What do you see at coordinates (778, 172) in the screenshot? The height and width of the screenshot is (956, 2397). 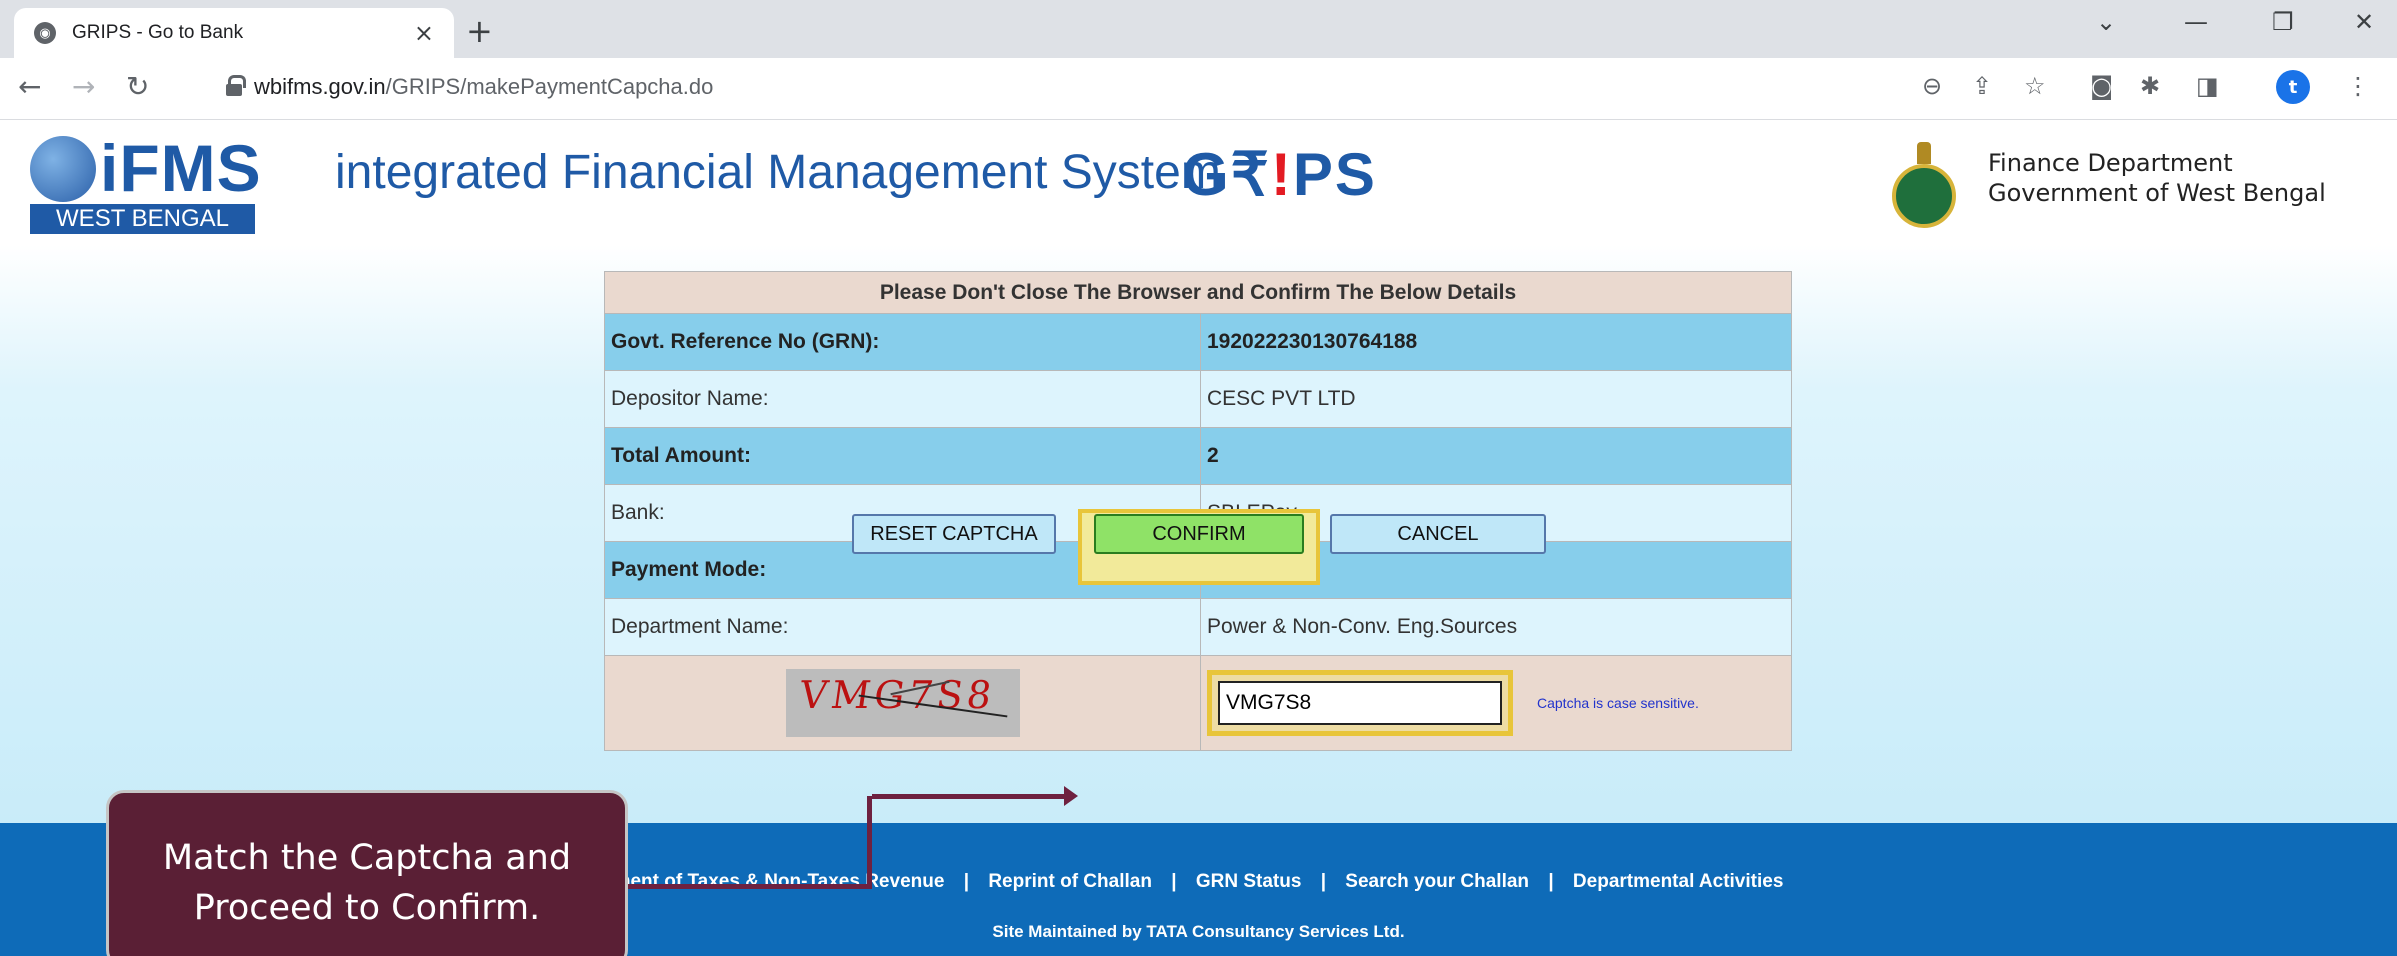 I see `app-title: integrated Financial Management System` at bounding box center [778, 172].